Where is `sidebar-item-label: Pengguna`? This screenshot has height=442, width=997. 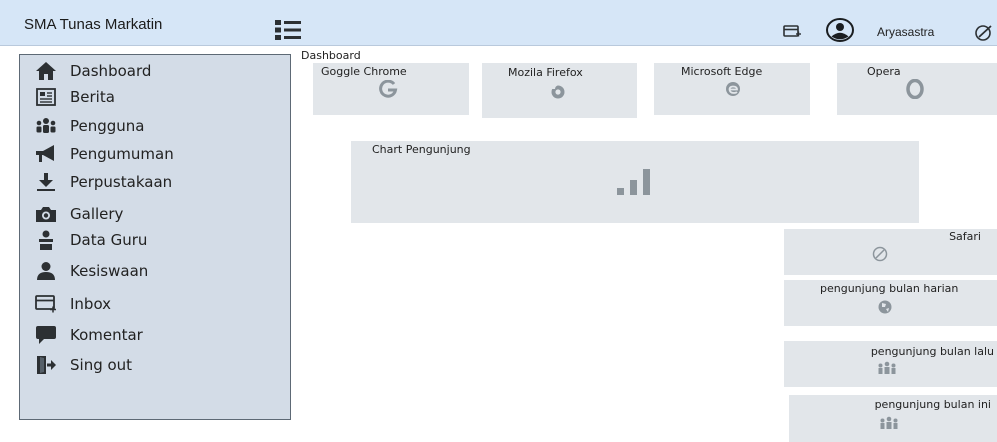
sidebar-item-label: Pengguna is located at coordinates (107, 126).